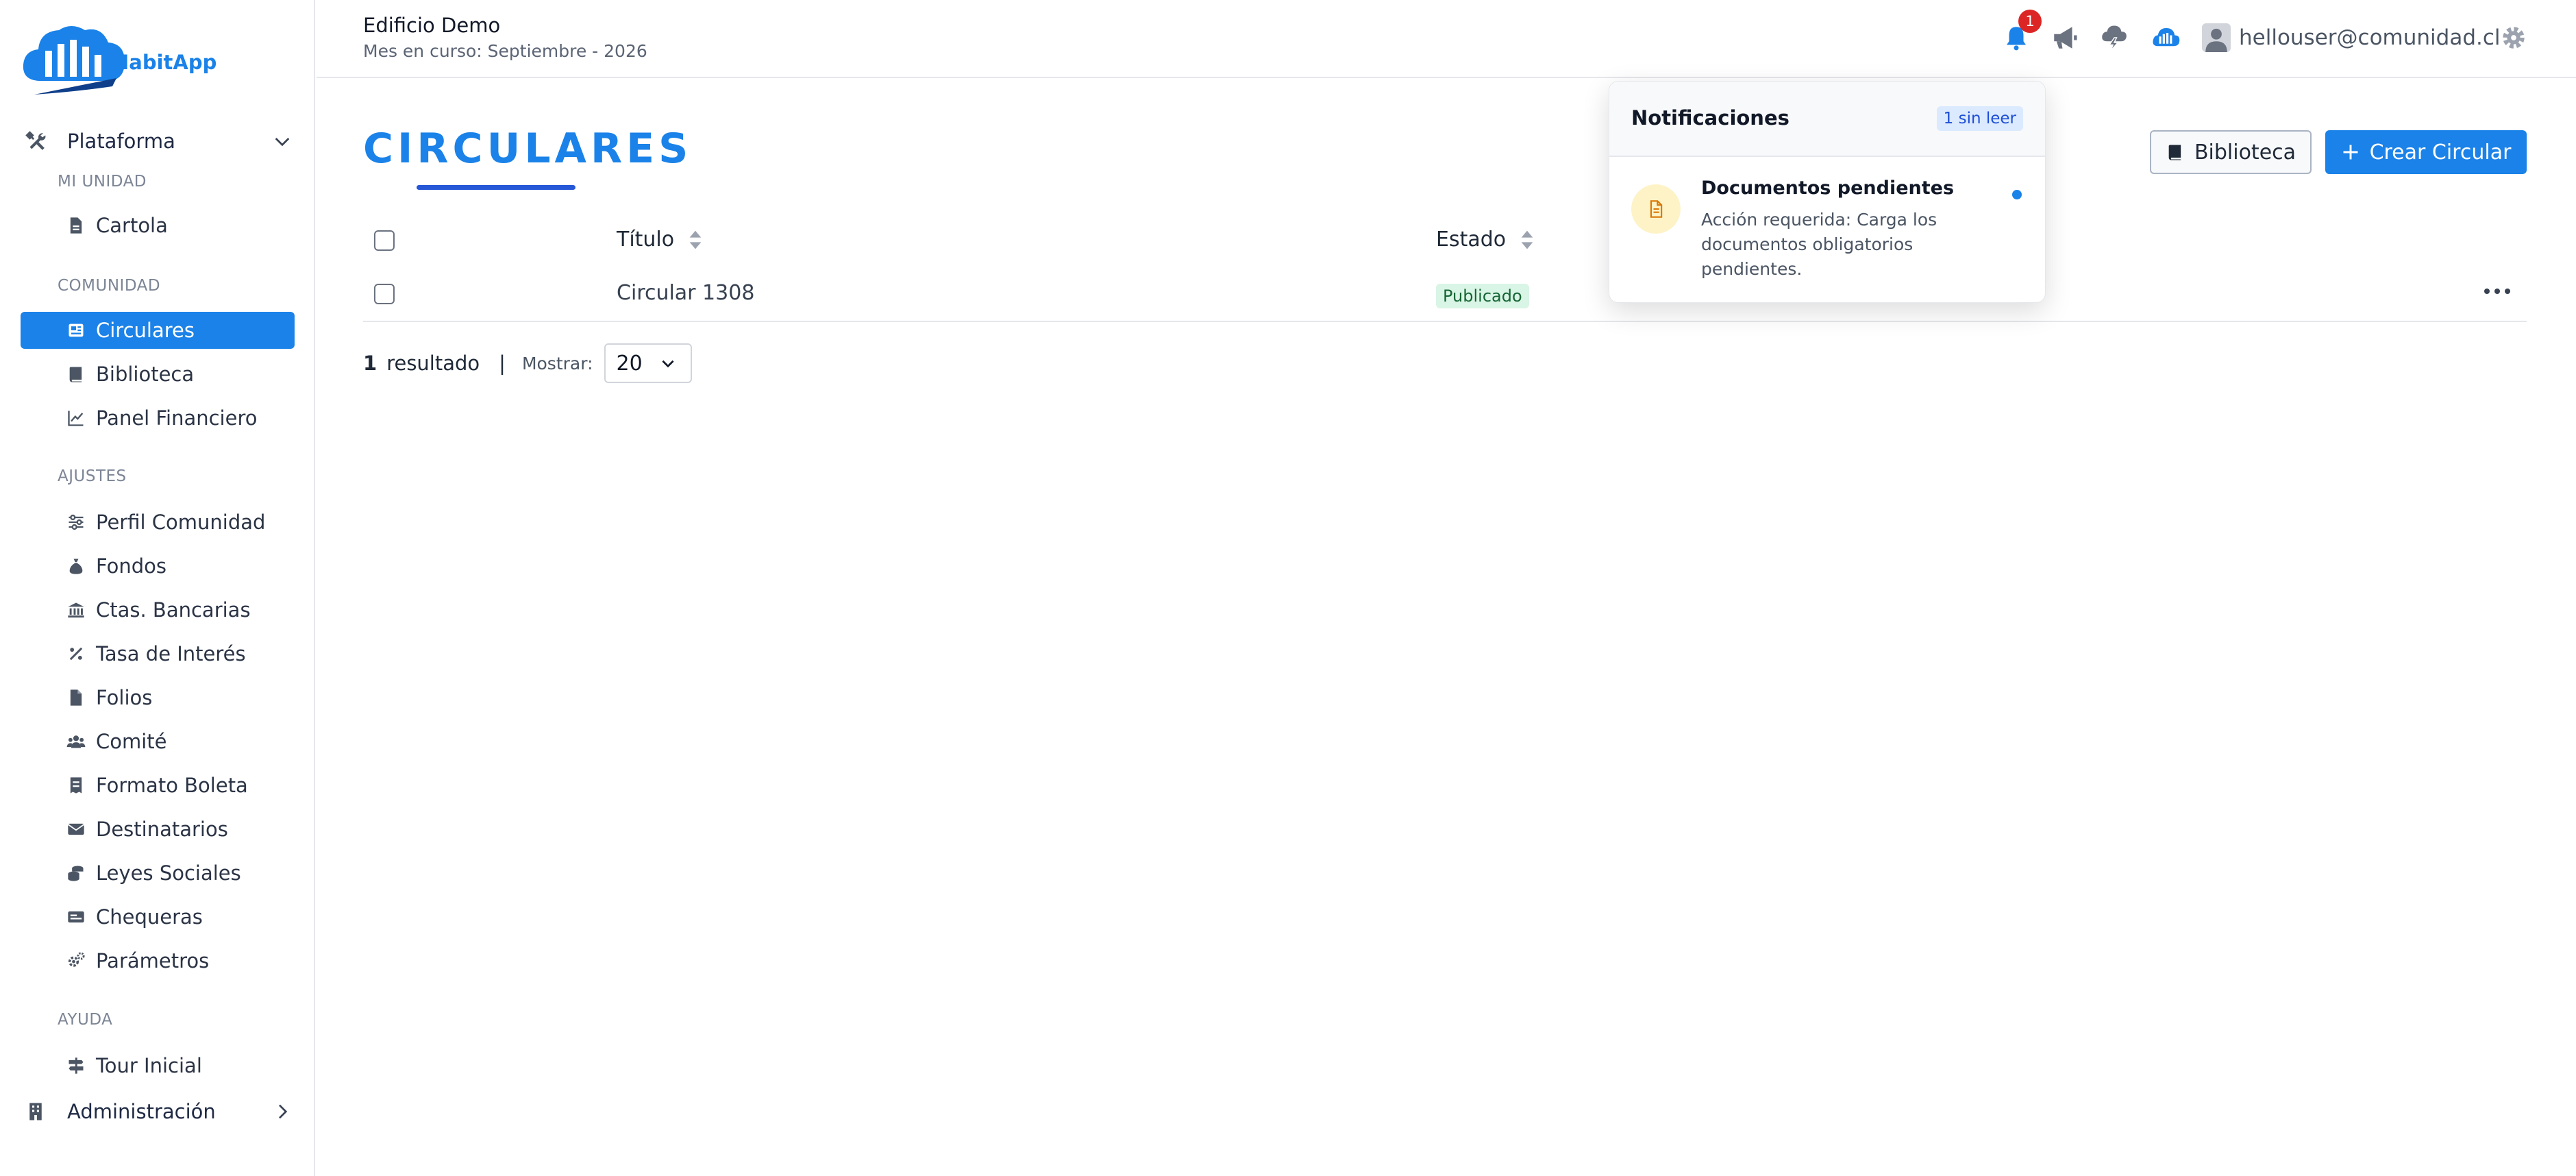 Image resolution: width=2576 pixels, height=1176 pixels. I want to click on sidebar-item-label: Circulares, so click(145, 330).